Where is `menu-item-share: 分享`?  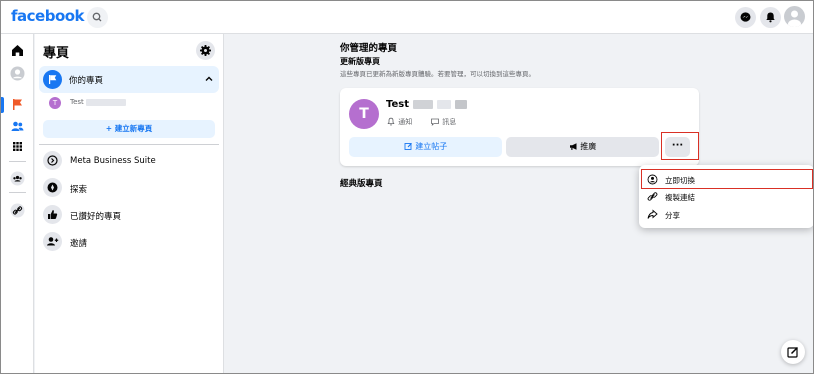 menu-item-share: 分享 is located at coordinates (726, 215).